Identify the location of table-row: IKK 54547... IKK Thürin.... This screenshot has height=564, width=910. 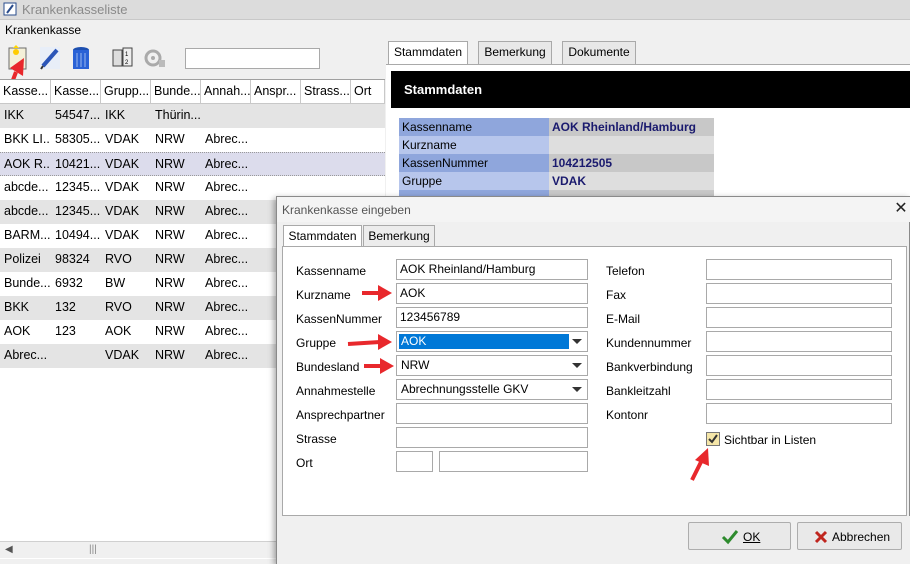
(192, 116).